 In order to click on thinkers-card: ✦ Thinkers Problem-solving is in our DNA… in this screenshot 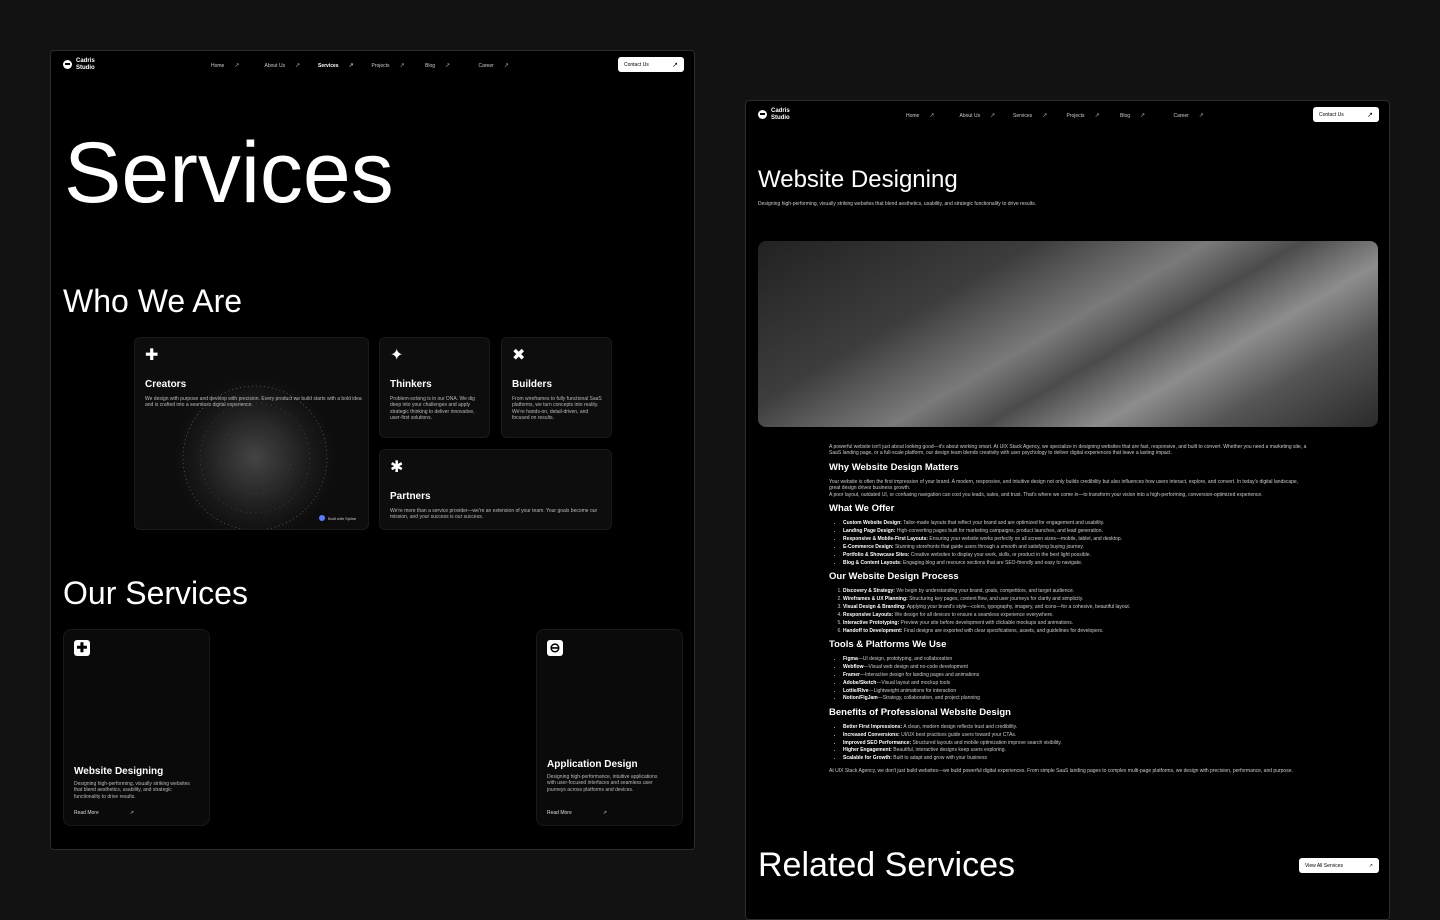, I will do `click(434, 387)`.